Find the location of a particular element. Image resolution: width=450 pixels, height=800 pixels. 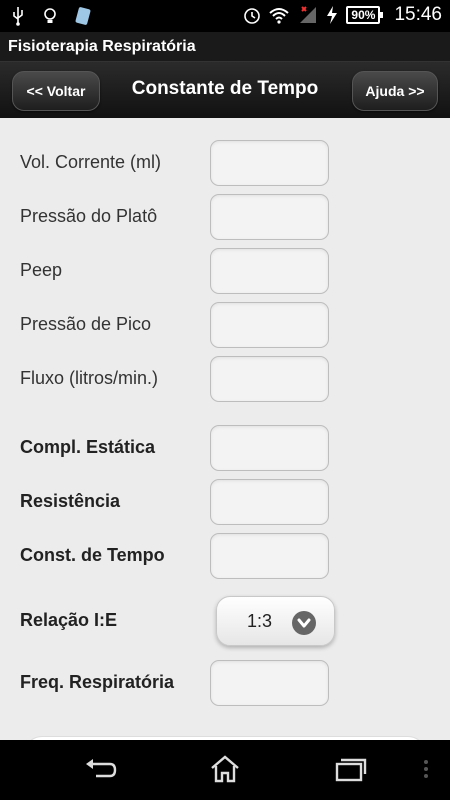

relacao-ie-select: 1:3 is located at coordinates (275, 621).